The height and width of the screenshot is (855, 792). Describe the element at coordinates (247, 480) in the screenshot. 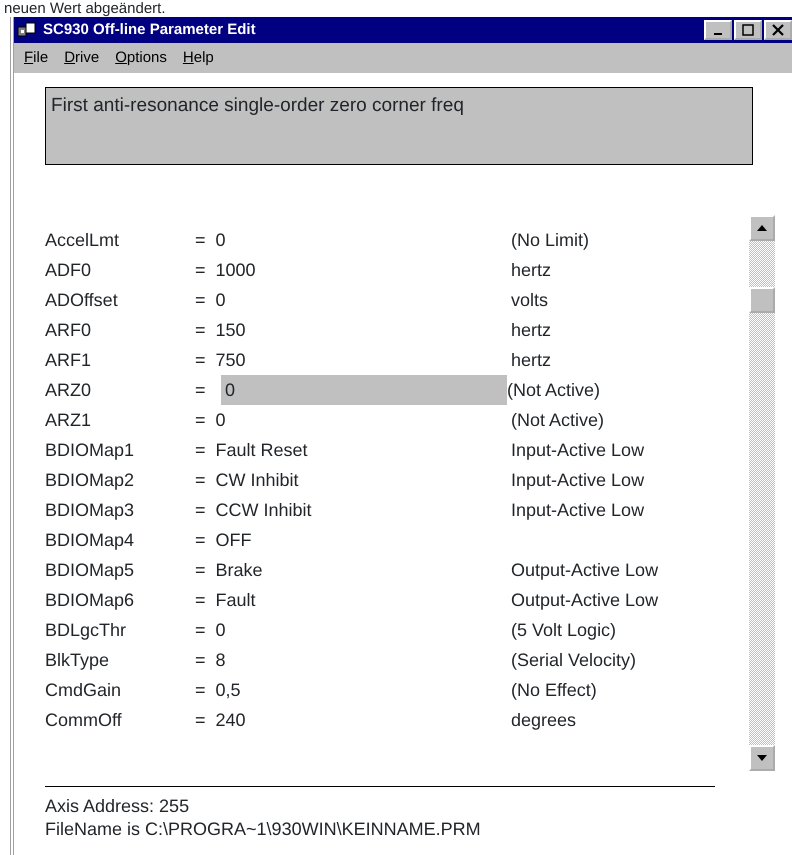

I see `parameter-value: = CW Inhibit` at that location.